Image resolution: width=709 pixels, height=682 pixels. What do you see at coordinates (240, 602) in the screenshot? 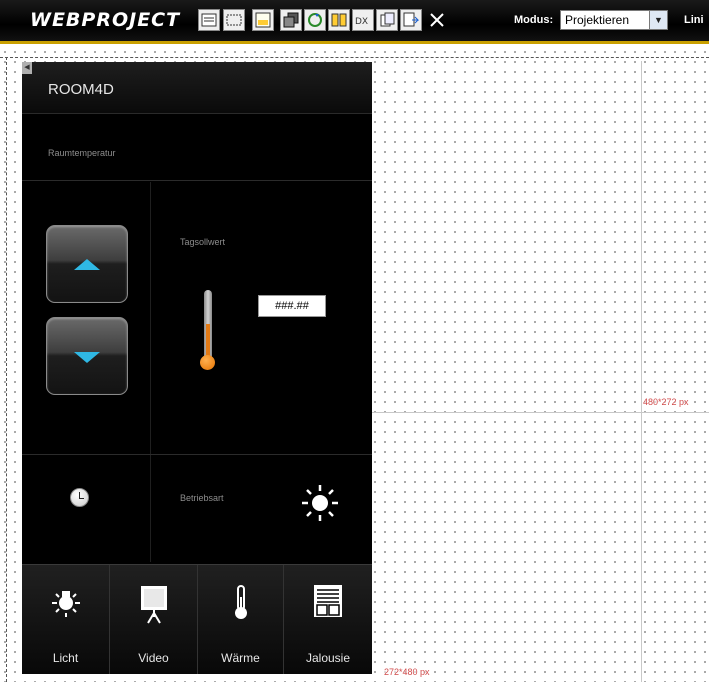
I see `thermometer-icon` at bounding box center [240, 602].